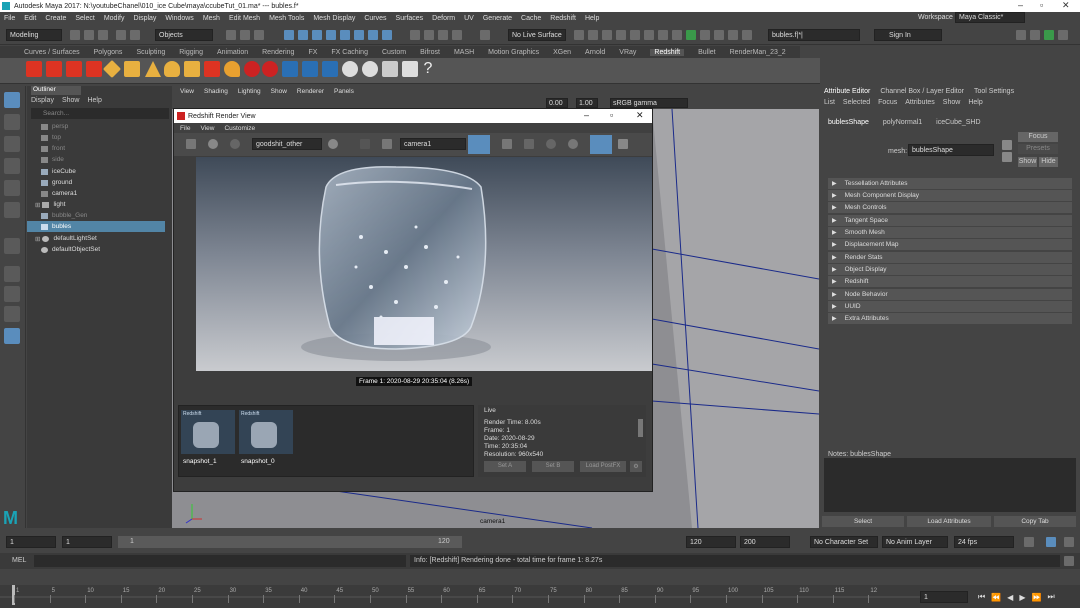 Image resolution: width=1080 pixels, height=608 pixels. Describe the element at coordinates (1010, 597) in the screenshot. I see `play-back-icon: ◀` at that location.